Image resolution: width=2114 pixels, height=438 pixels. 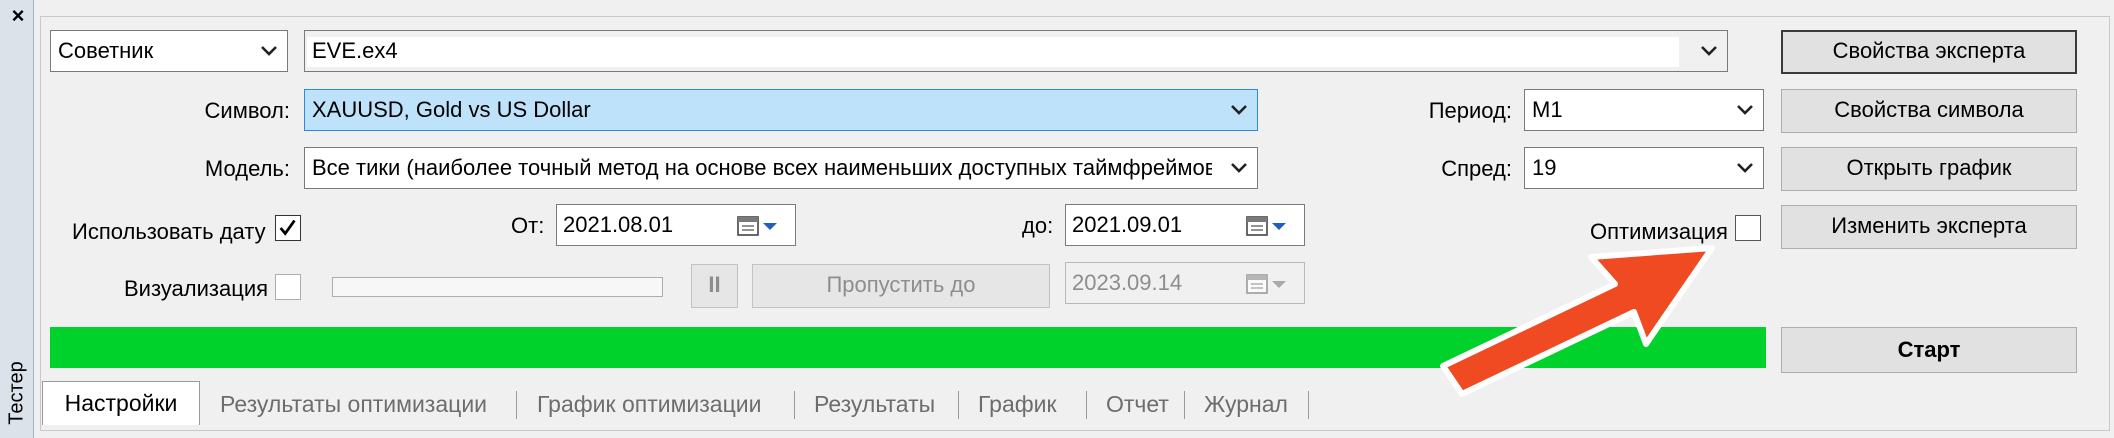 I want to click on tab-results: Результаты, so click(x=874, y=404).